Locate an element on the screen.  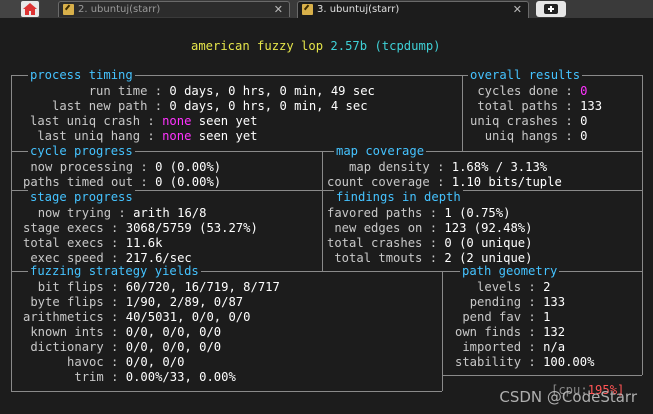
total-paths-label: total paths is located at coordinates (518, 106).